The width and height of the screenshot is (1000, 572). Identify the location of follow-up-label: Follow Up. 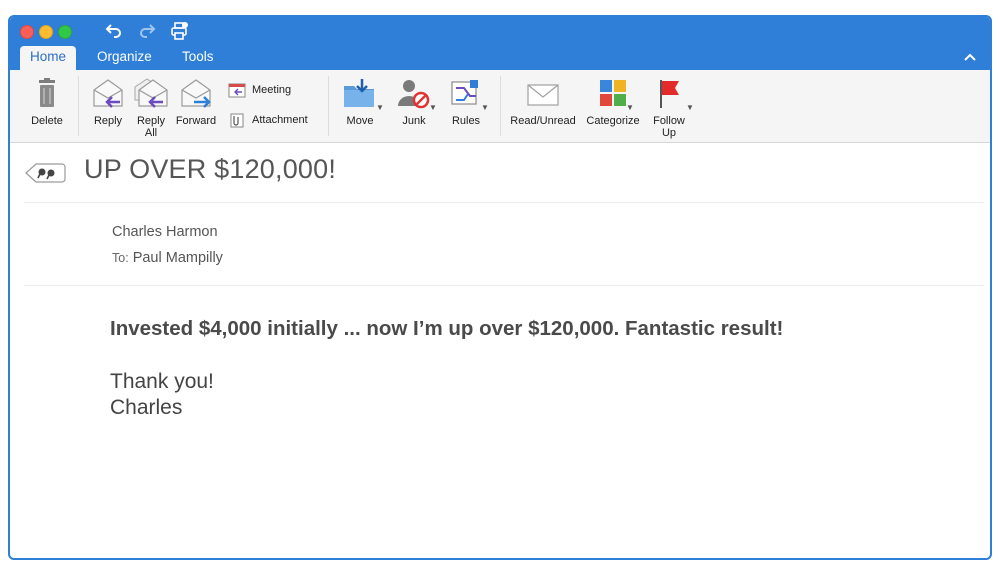
(669, 127).